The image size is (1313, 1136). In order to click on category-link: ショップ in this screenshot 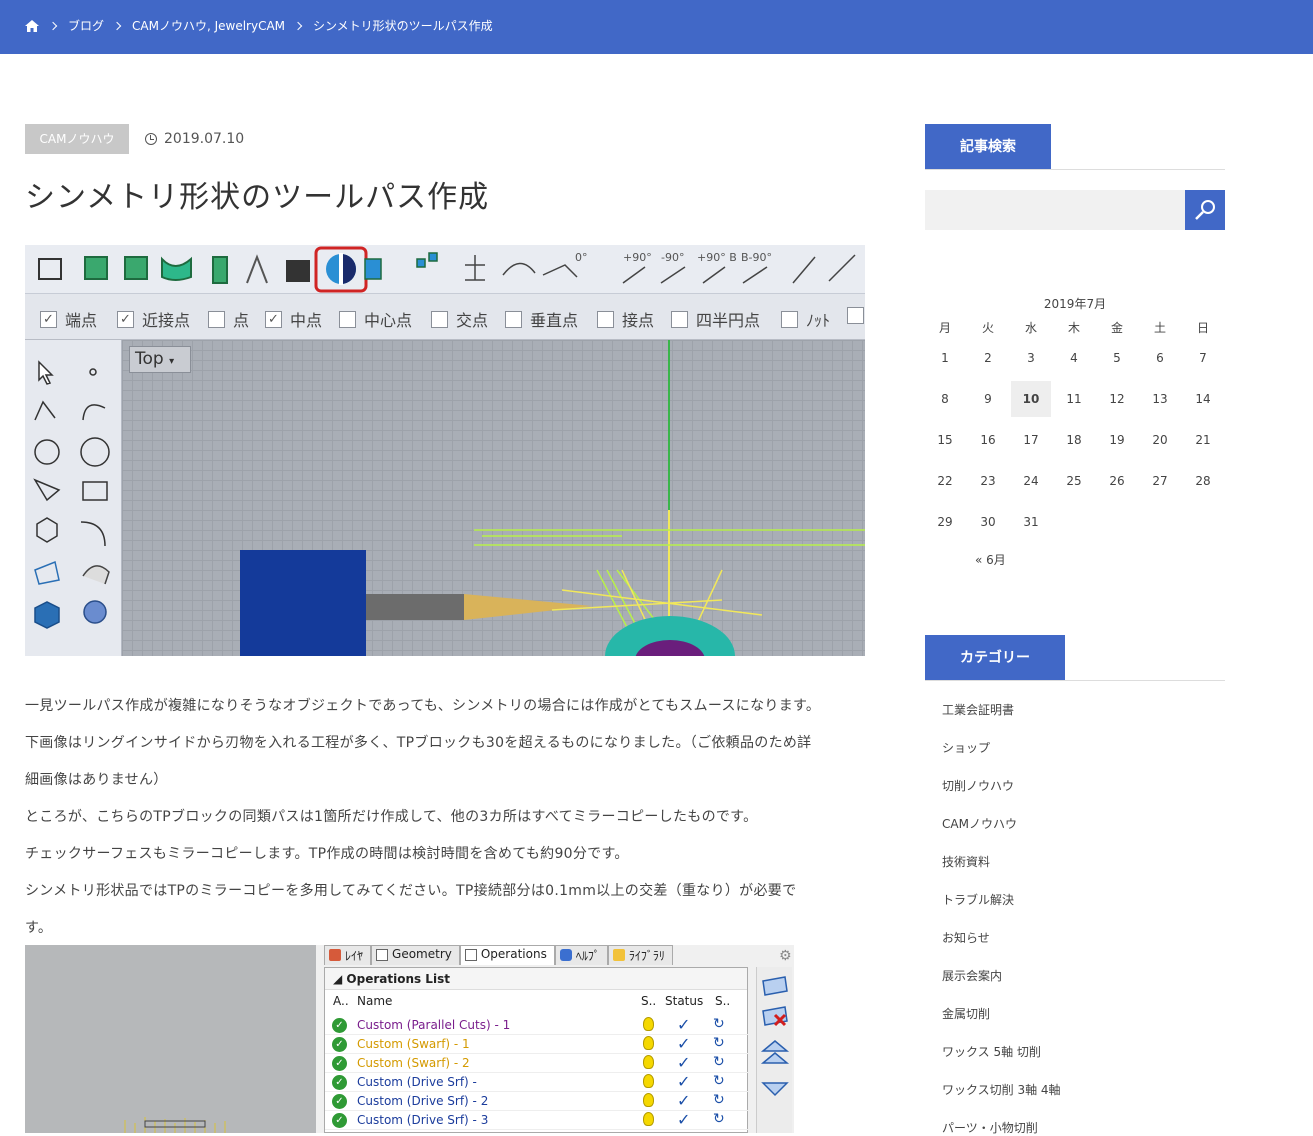, I will do `click(966, 747)`.